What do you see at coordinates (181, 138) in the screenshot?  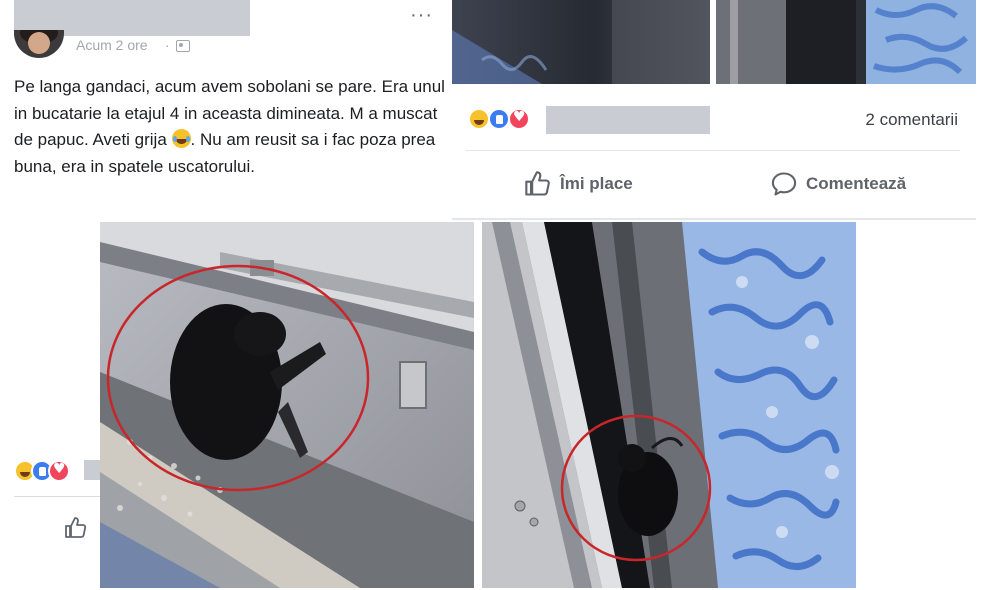 I see `laughing-emoji-icon` at bounding box center [181, 138].